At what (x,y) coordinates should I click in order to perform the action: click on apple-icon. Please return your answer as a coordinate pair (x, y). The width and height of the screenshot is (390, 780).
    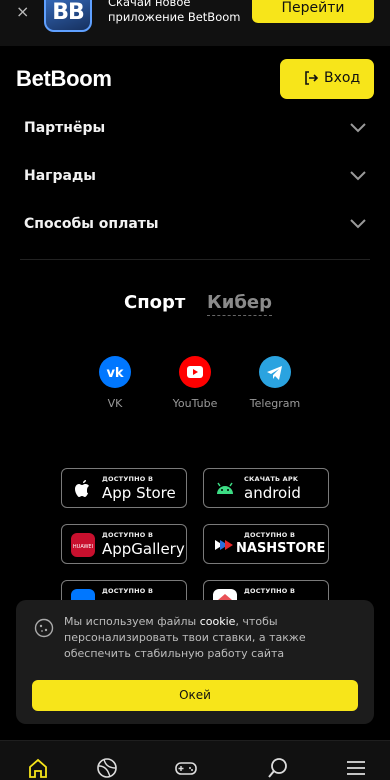
    Looking at the image, I should click on (82, 488).